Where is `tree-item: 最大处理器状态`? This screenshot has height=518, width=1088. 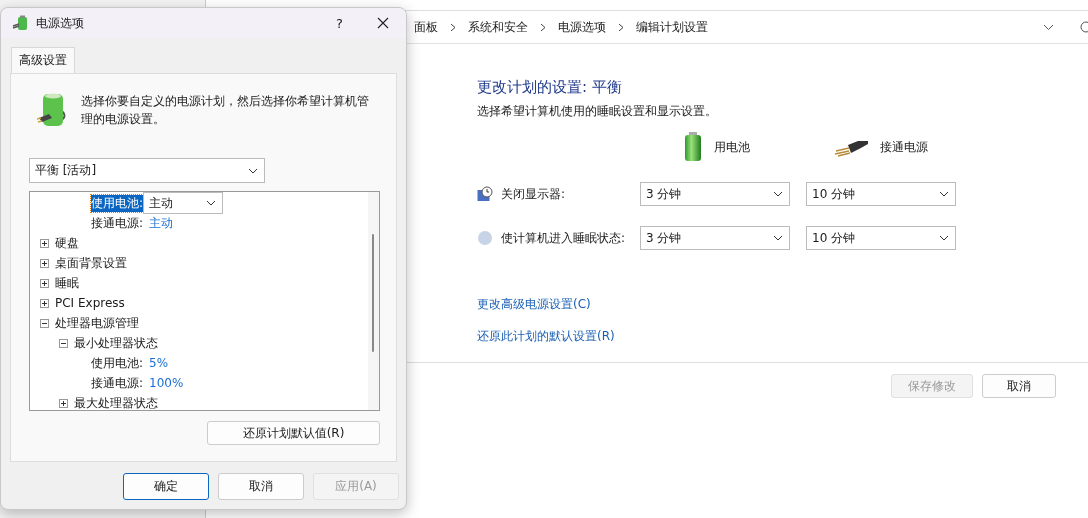
tree-item: 最大处理器状态 is located at coordinates (116, 402).